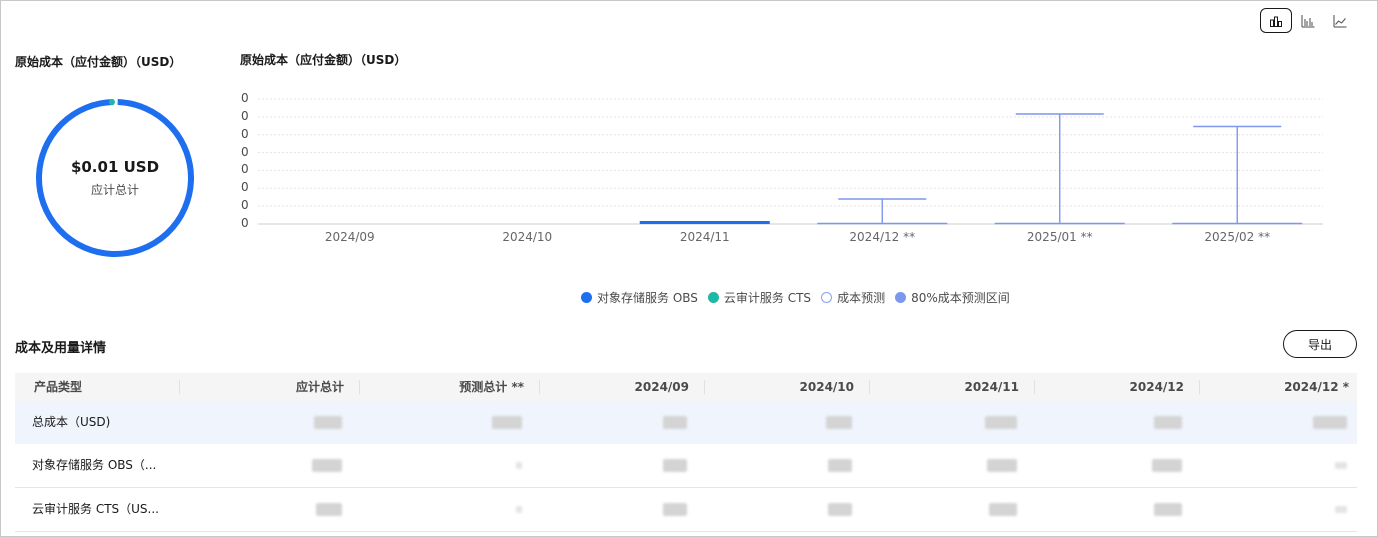  Describe the element at coordinates (647, 298) in the screenshot. I see `legend-label: 对象存储服务 OBS` at that location.